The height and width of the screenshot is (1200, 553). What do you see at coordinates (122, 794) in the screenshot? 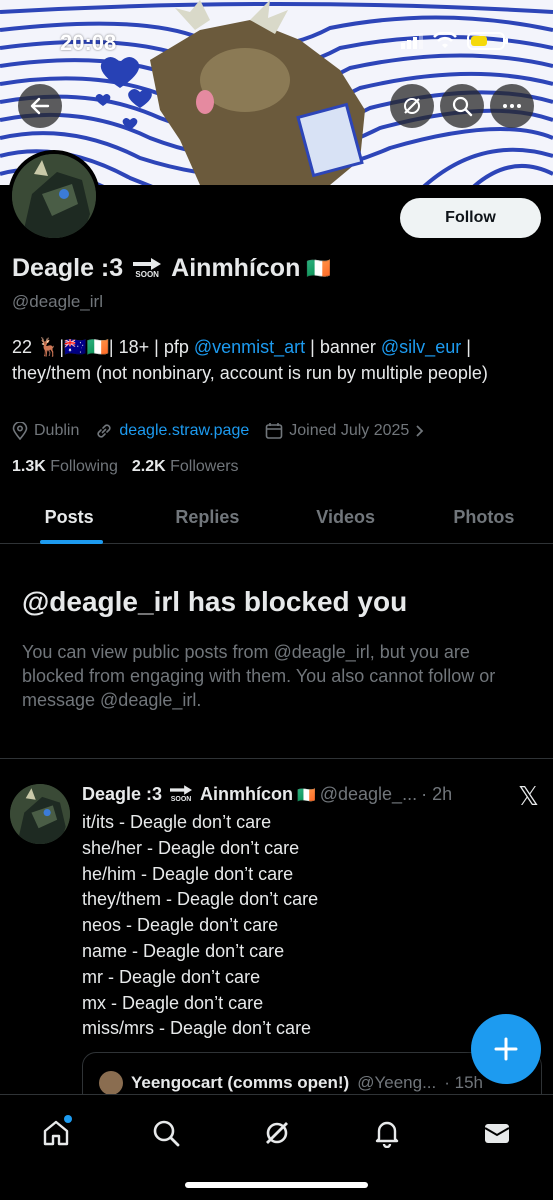
I see `post-author-name1: Deagle :3` at bounding box center [122, 794].